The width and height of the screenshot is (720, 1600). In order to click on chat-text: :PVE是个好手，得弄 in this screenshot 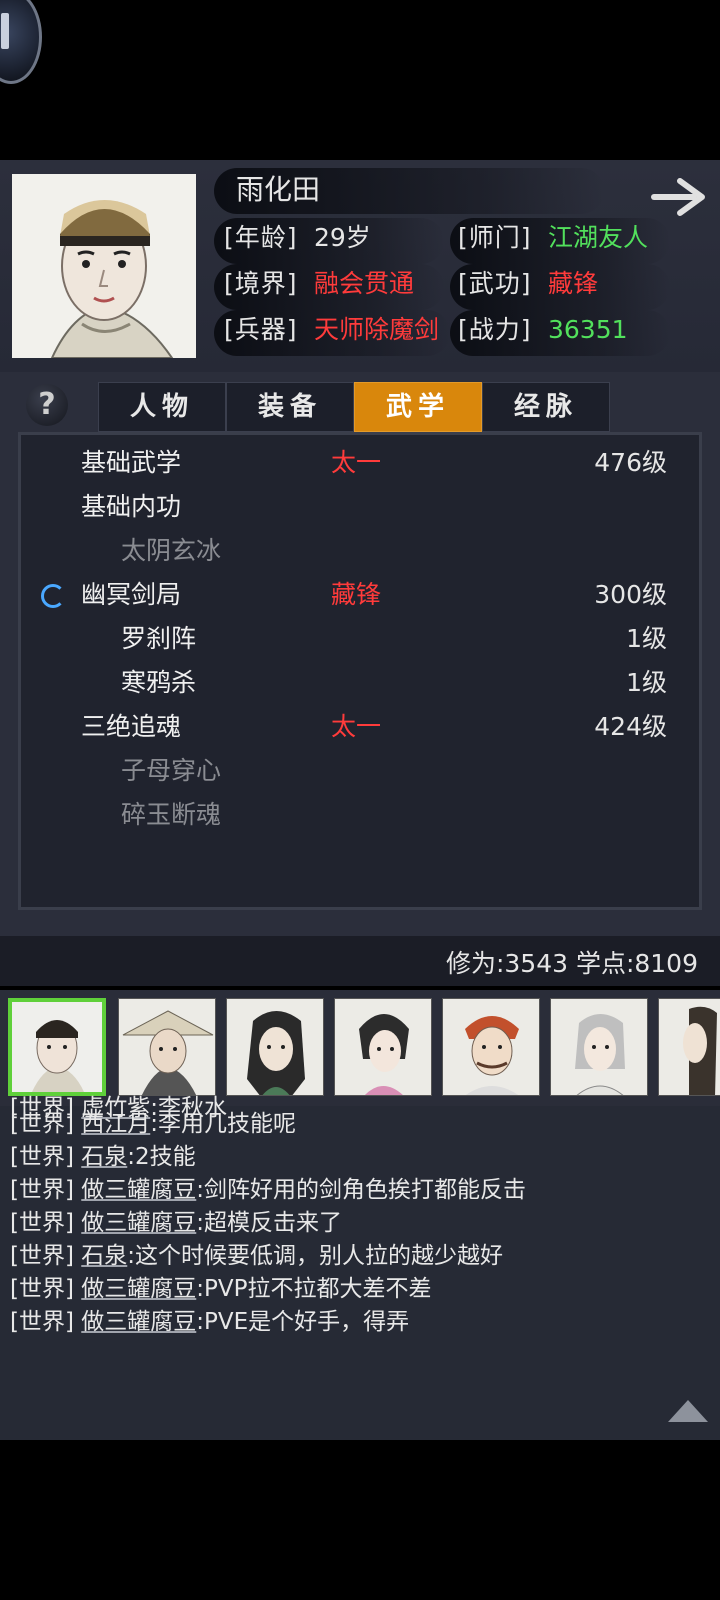, I will do `click(303, 1322)`.